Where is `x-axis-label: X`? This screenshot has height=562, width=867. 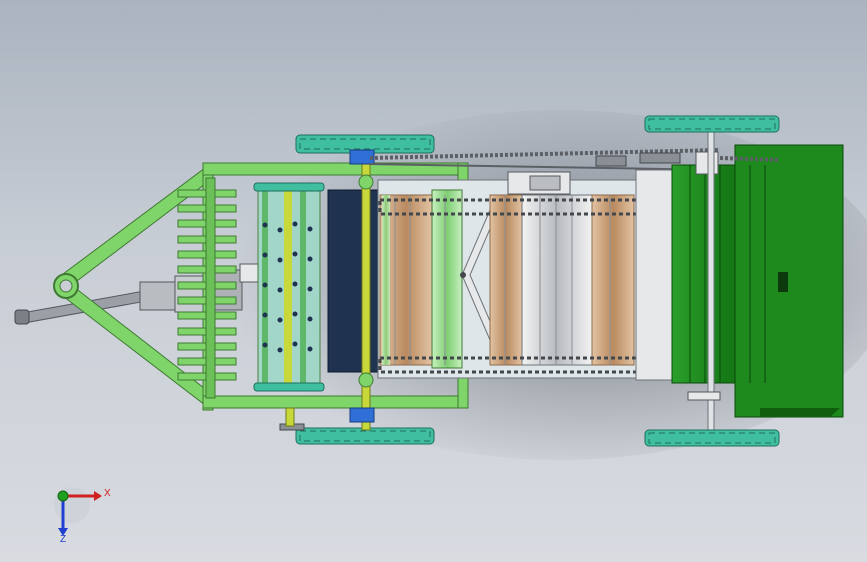 x-axis-label: X is located at coordinates (107, 493).